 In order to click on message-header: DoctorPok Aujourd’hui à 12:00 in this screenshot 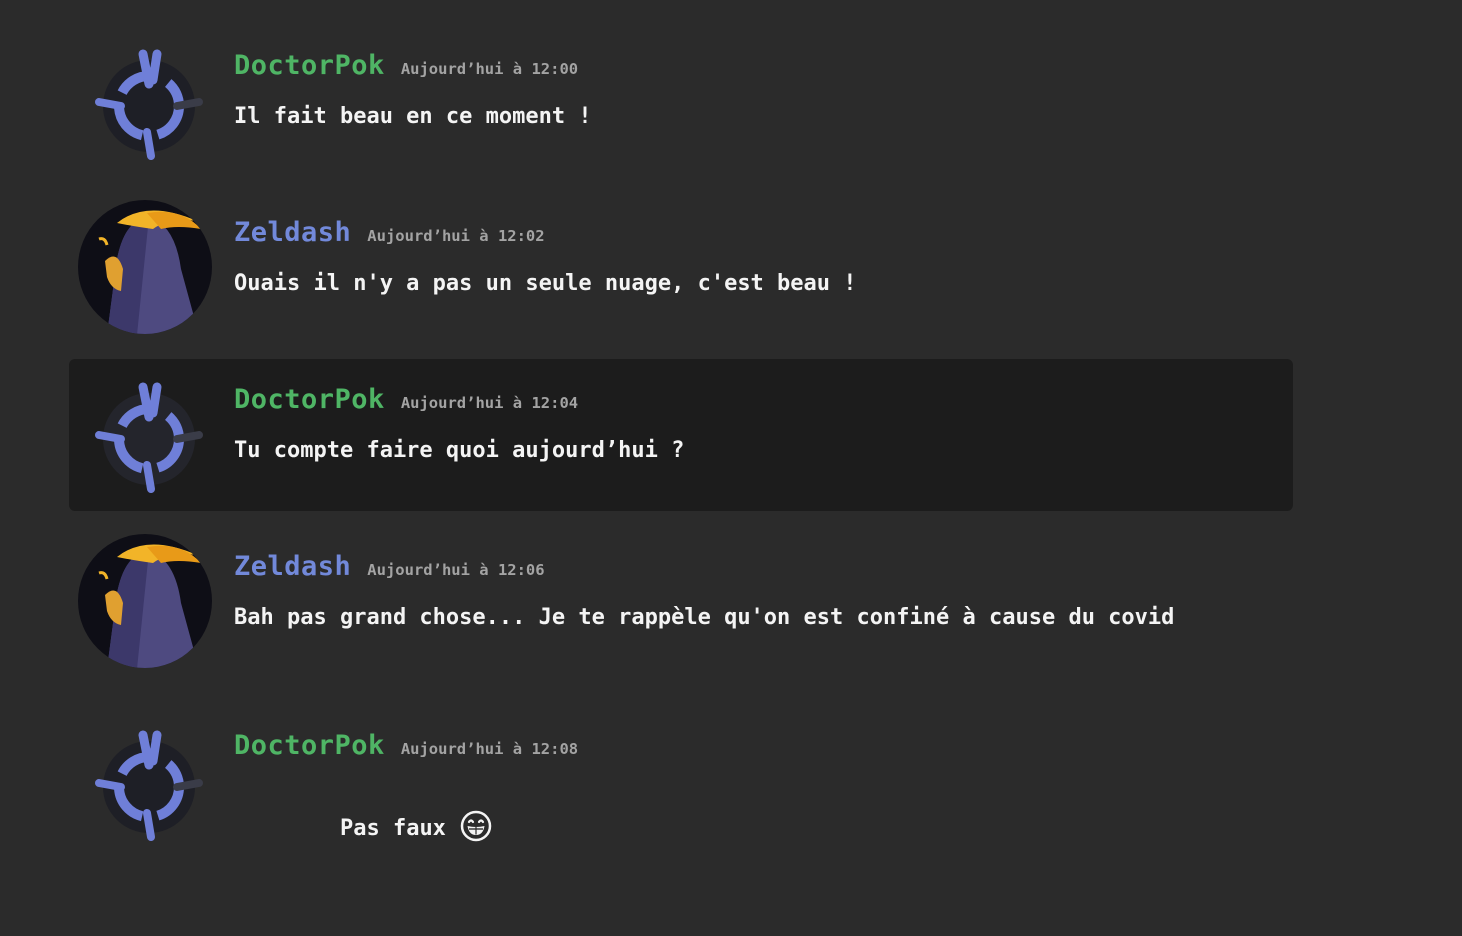, I will do `click(723, 66)`.